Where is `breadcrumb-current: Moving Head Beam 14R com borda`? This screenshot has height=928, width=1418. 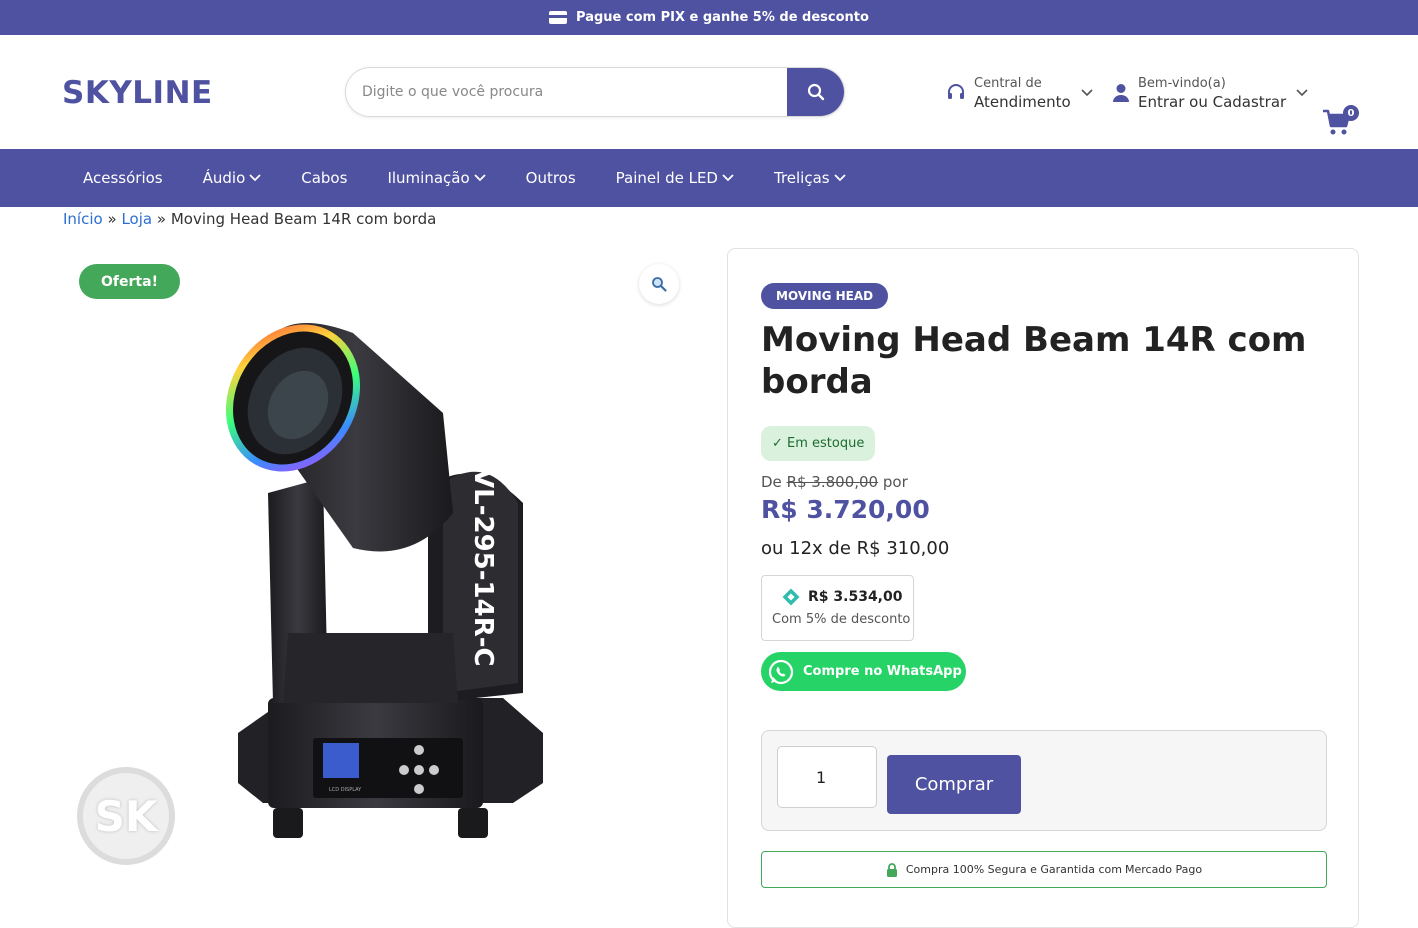 breadcrumb-current: Moving Head Beam 14R com borda is located at coordinates (303, 219).